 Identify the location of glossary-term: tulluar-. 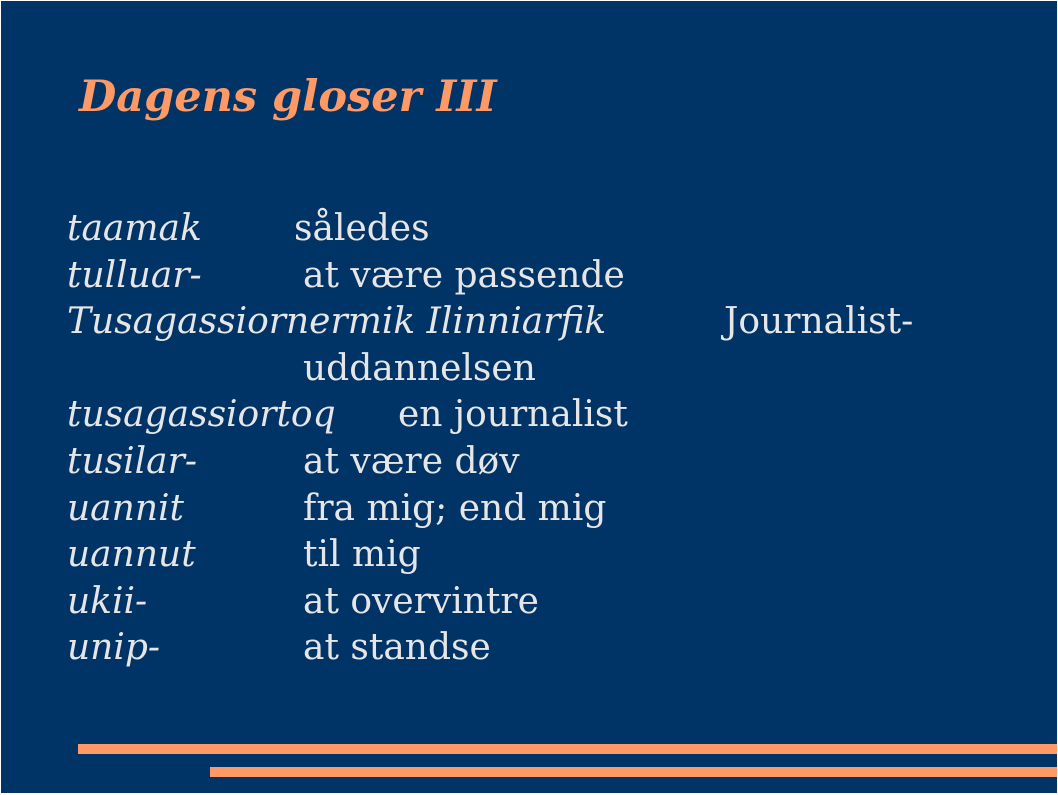
(134, 275).